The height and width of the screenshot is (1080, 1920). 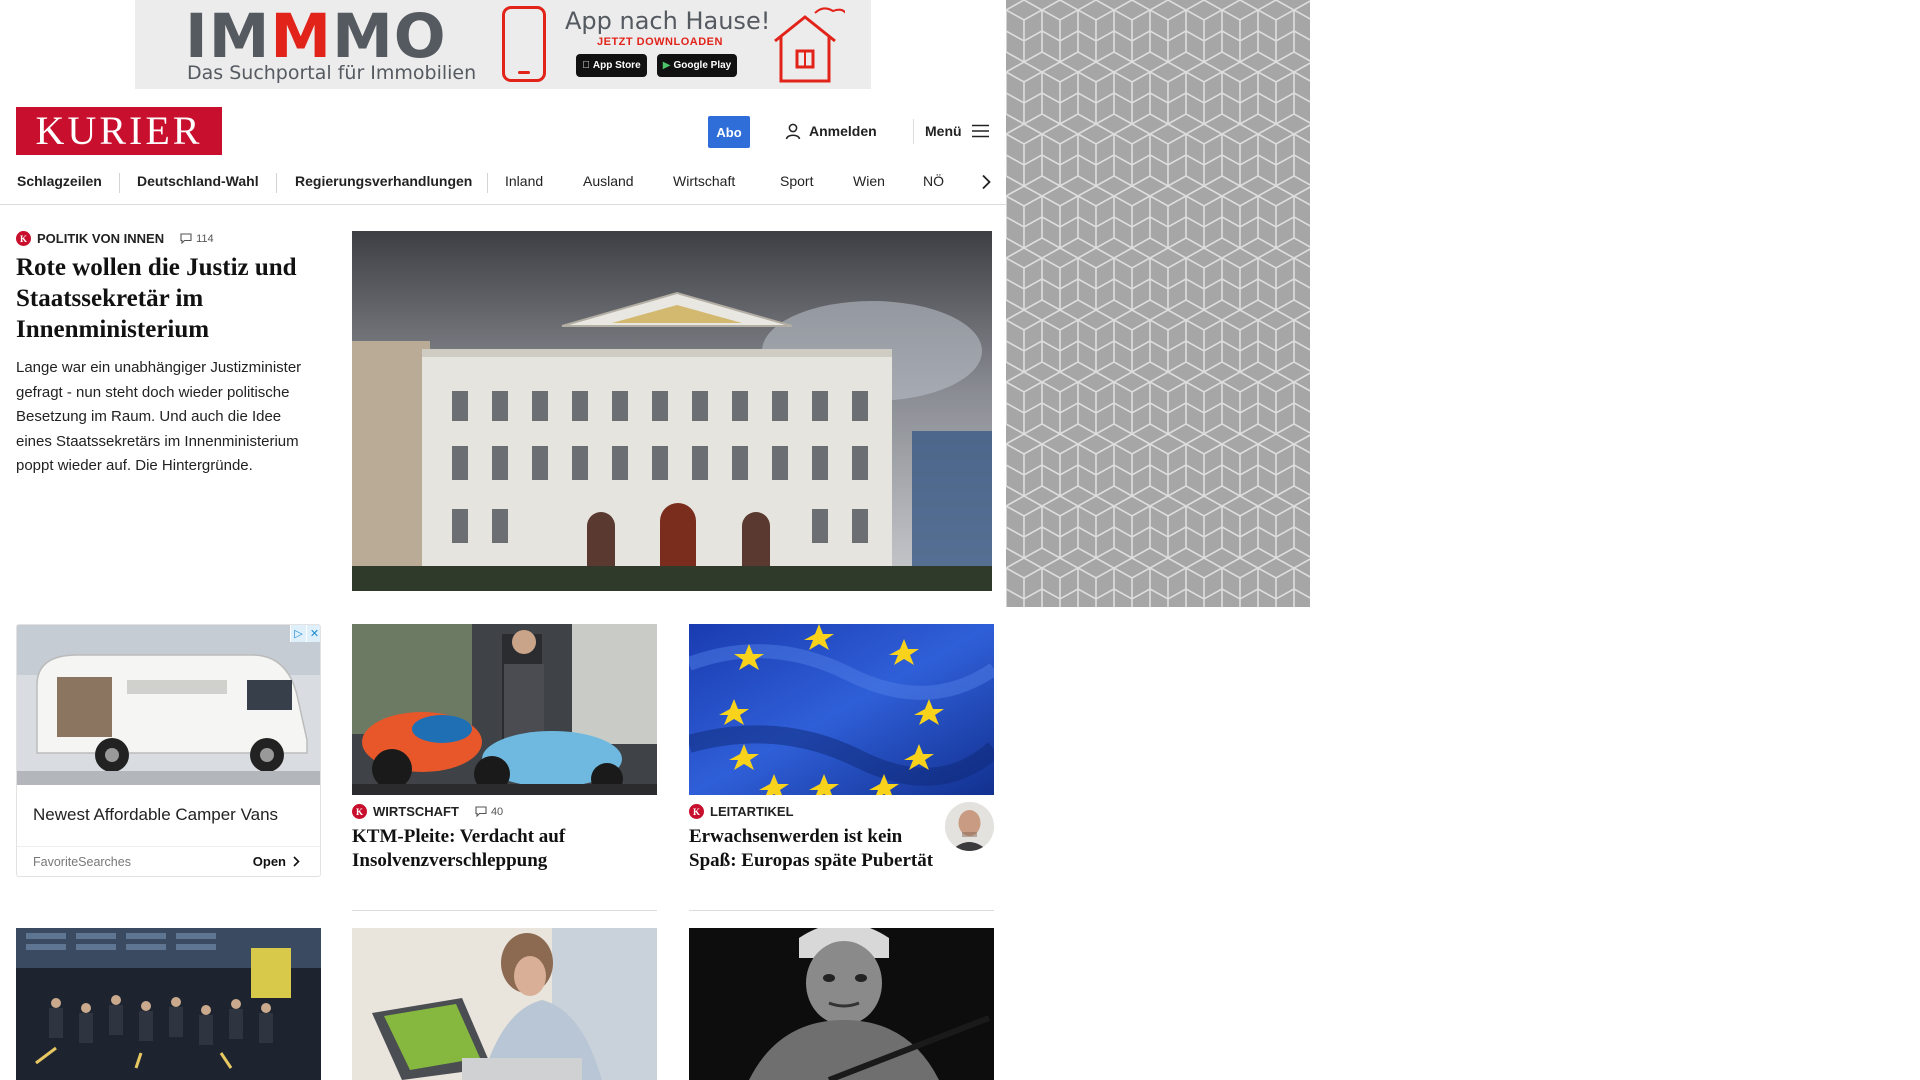 What do you see at coordinates (119, 131) in the screenshot?
I see `kurier-logo: KURIER` at bounding box center [119, 131].